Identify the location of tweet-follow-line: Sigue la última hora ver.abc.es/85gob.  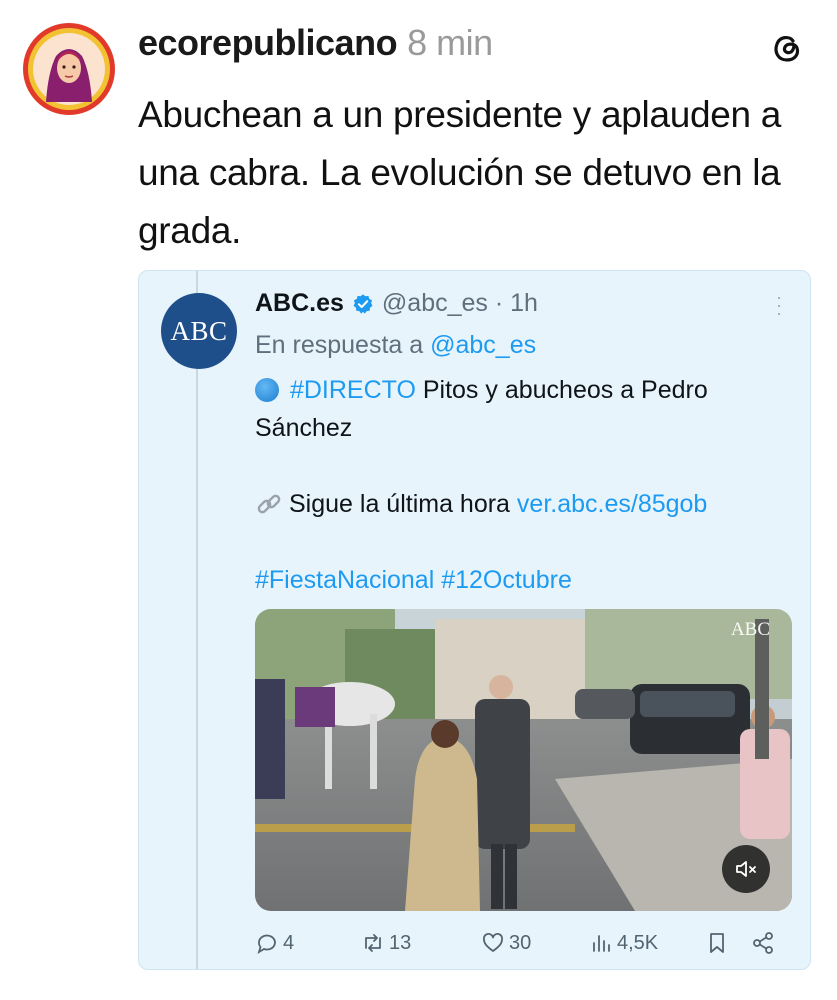
(525, 504).